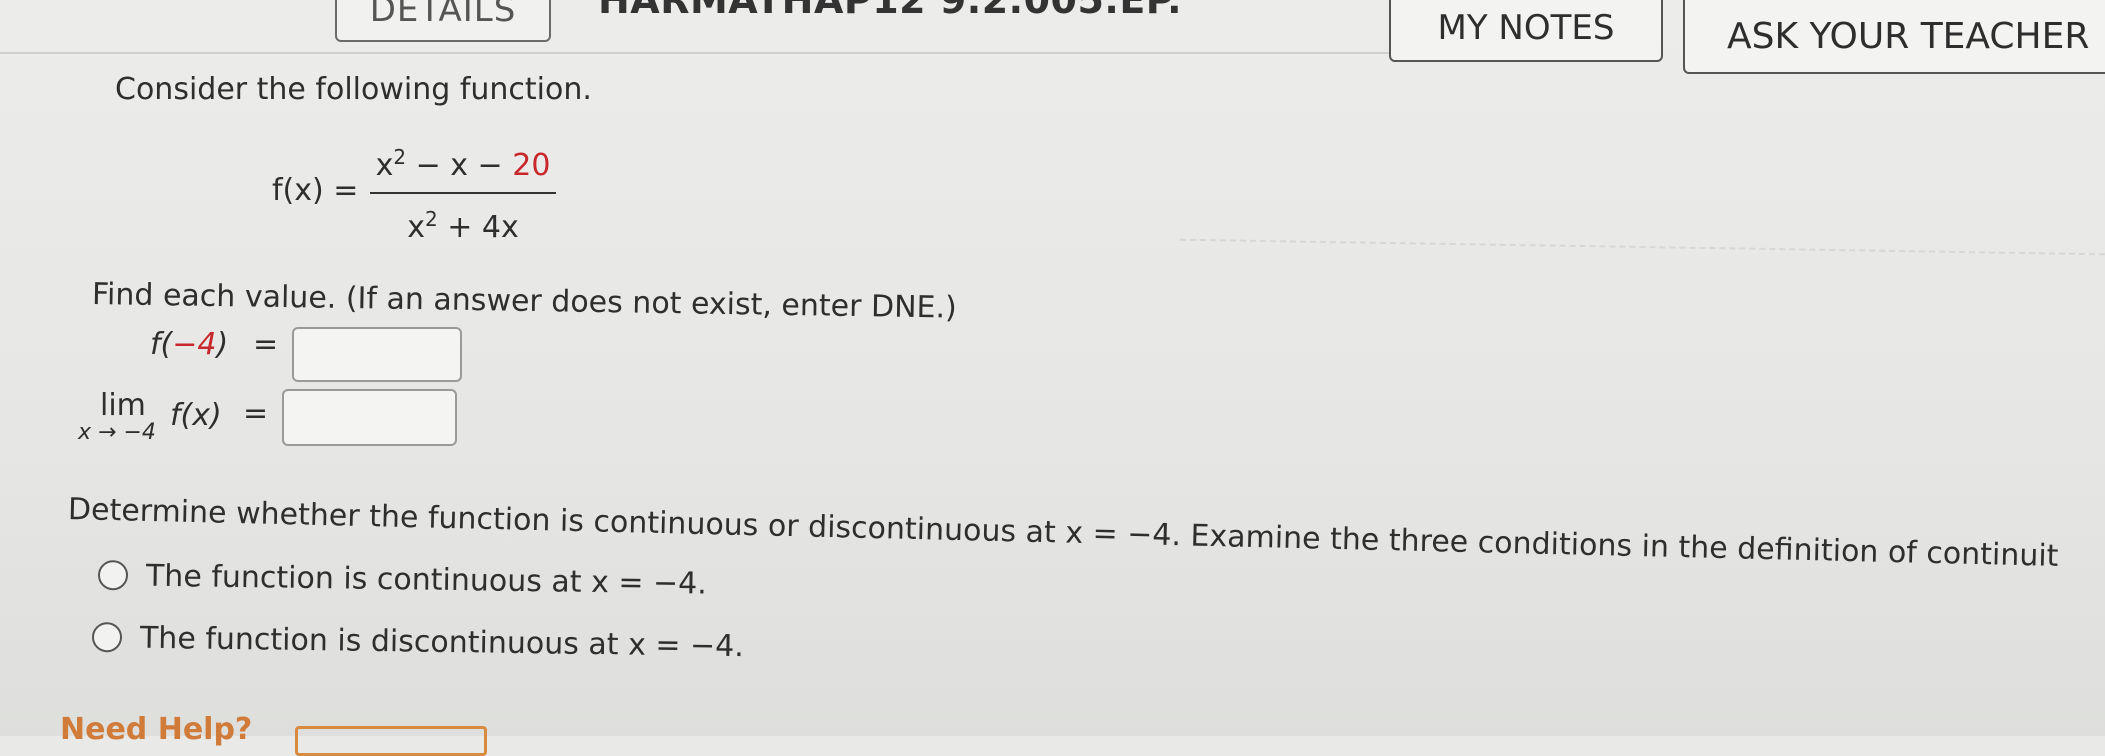 This screenshot has height=756, width=2105. I want to click on fraction-bar, so click(463, 193).